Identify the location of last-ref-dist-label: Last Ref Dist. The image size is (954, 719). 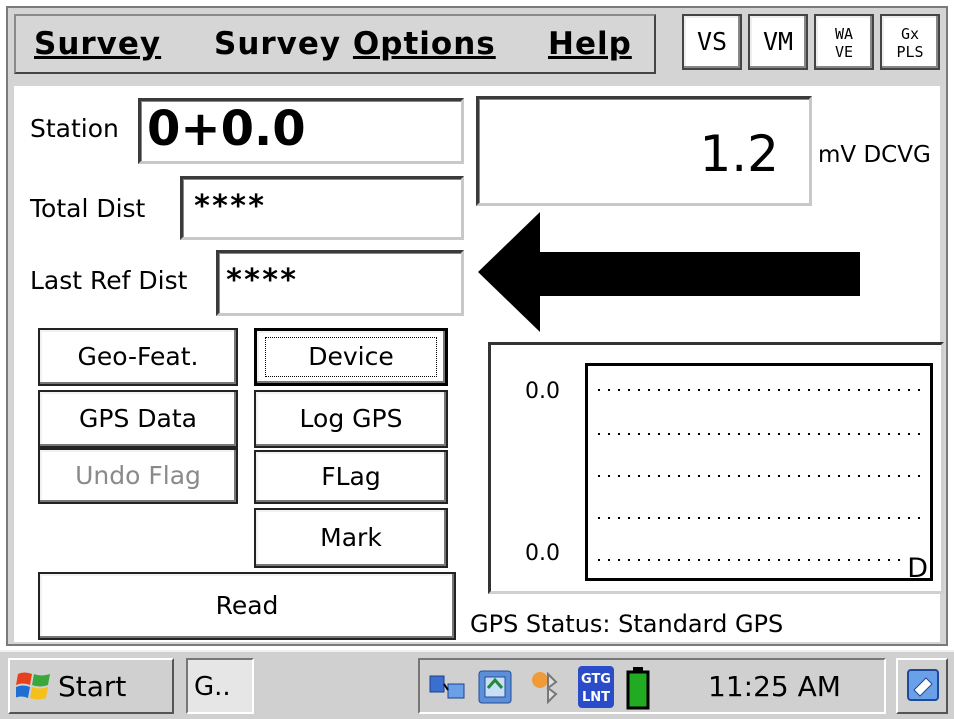
(109, 280).